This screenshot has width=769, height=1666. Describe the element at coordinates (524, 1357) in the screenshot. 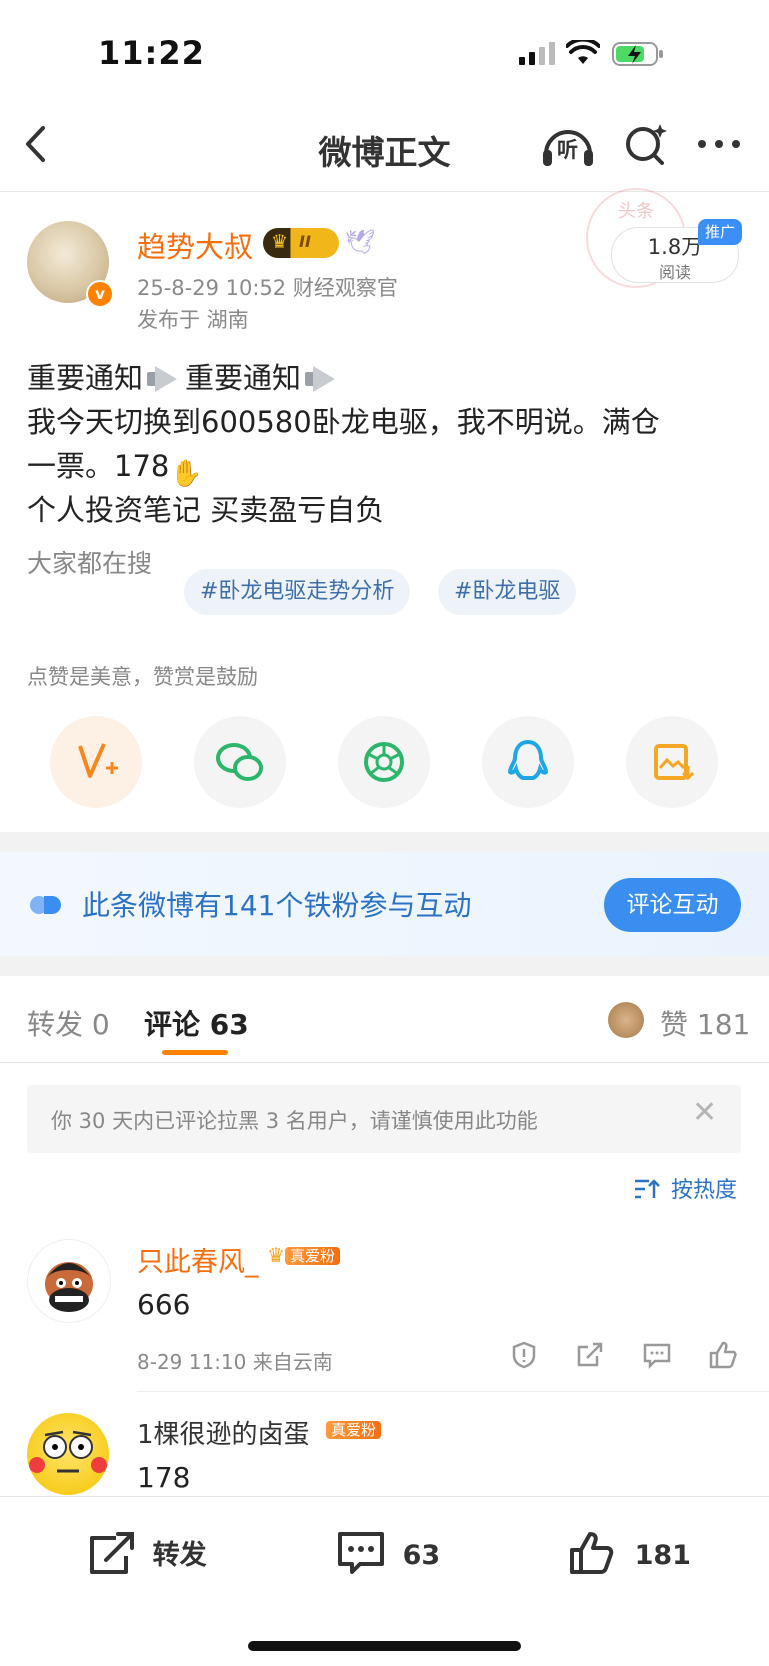

I see `report-icon` at that location.